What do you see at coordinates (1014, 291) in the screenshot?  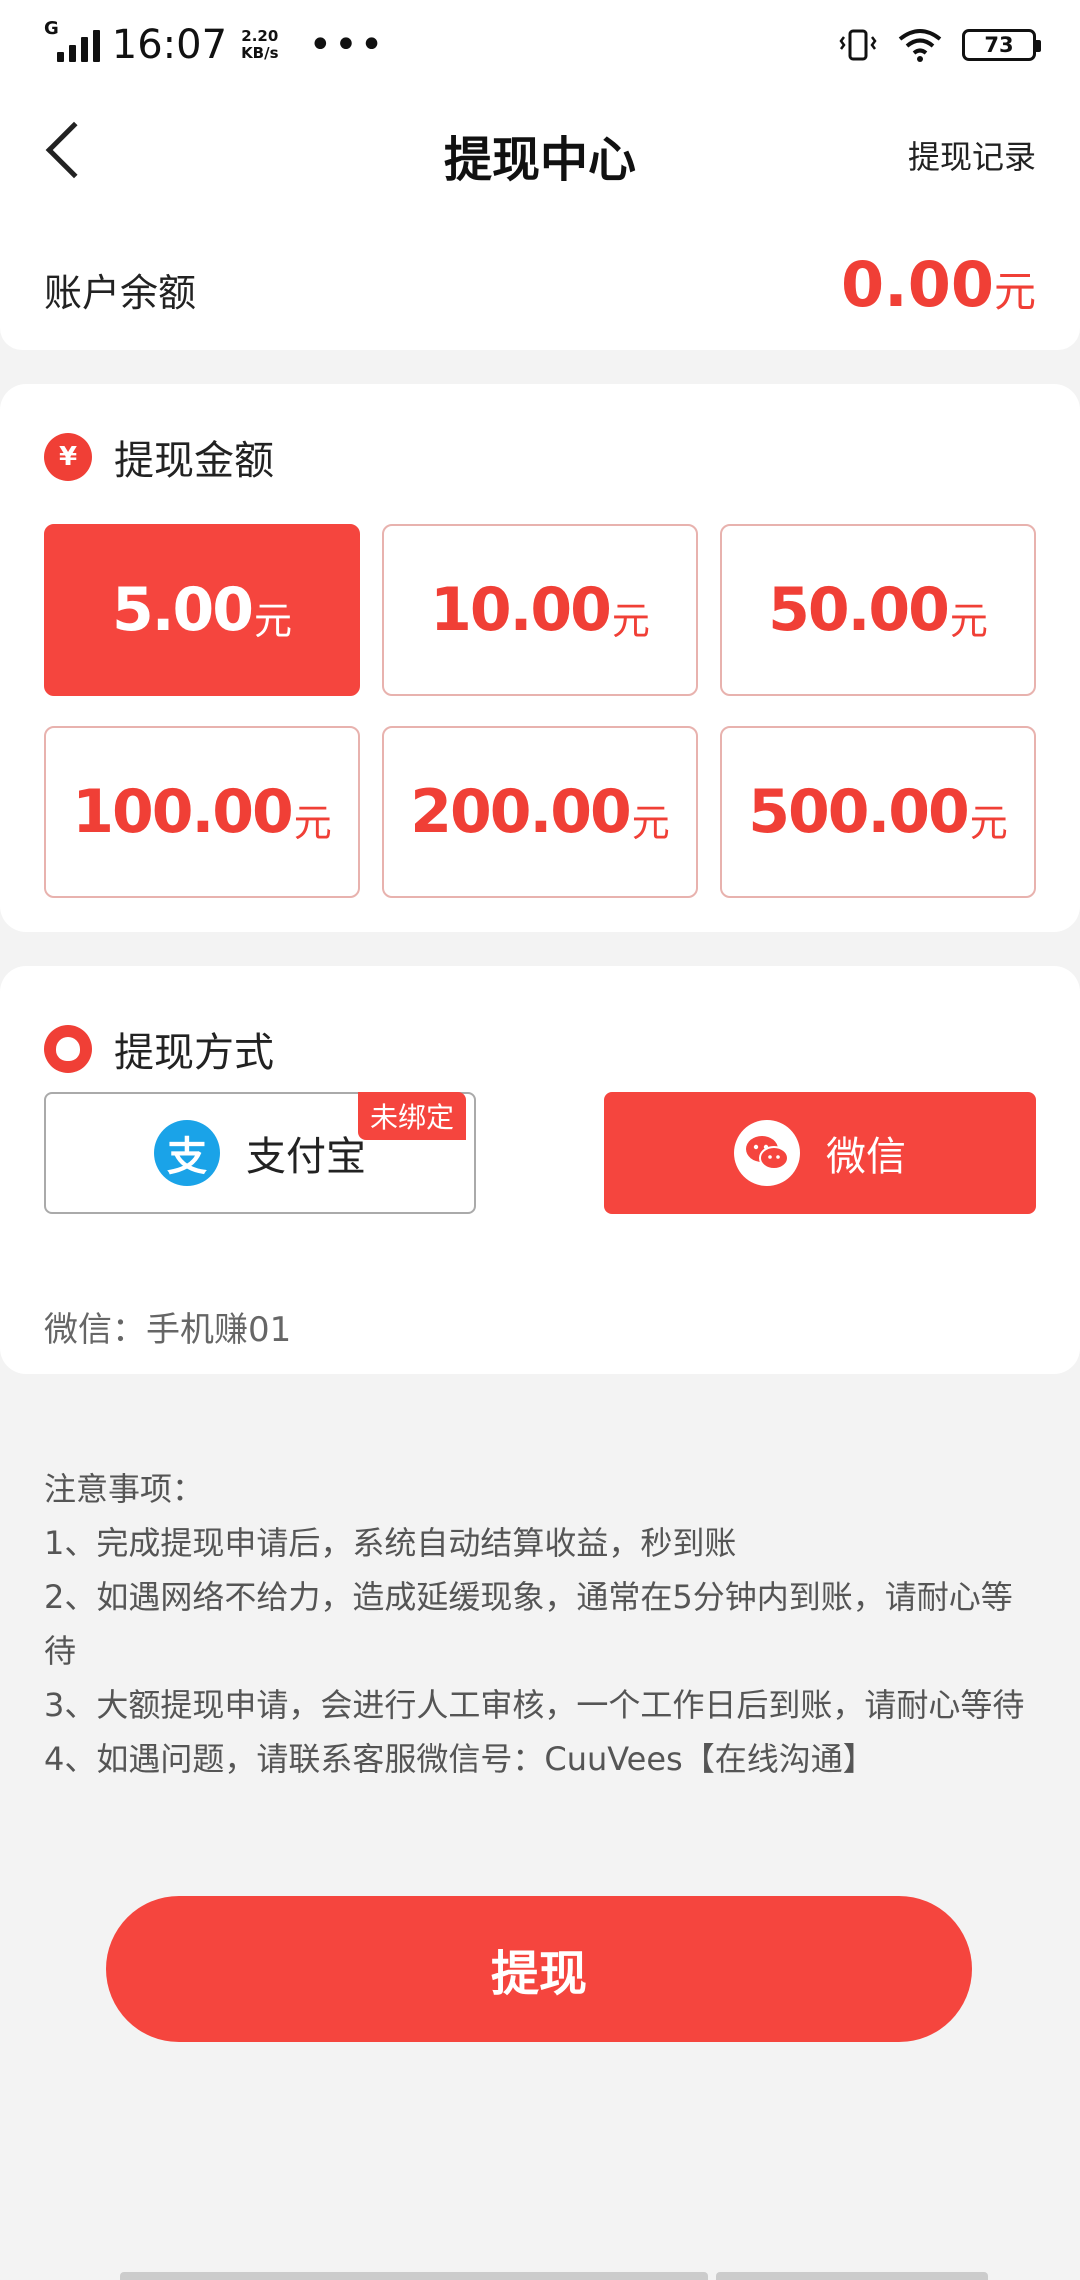 I see `balance-unit: 元` at bounding box center [1014, 291].